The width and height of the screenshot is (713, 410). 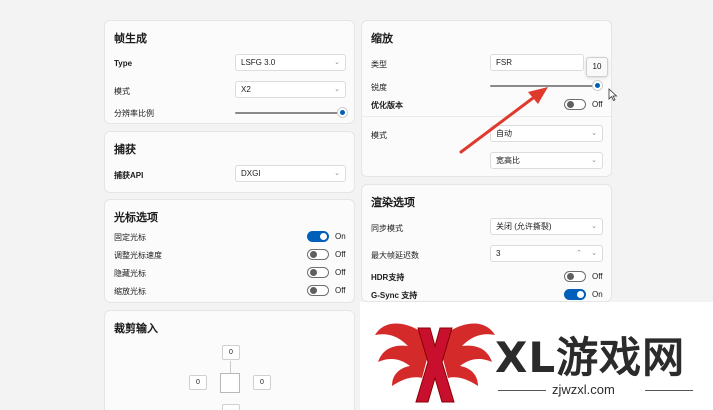 I want to click on sync-mode-label: 同步模式, so click(x=387, y=228).